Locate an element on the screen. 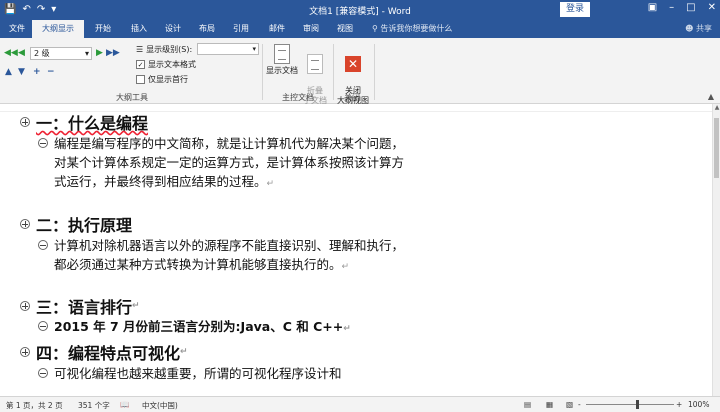 The height and width of the screenshot is (412, 720). demote-to-body-icon: ▶▶ is located at coordinates (113, 53).